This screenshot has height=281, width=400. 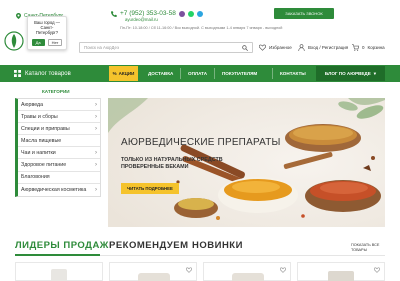 I want to click on cart-label: Корзина, so click(x=376, y=47).